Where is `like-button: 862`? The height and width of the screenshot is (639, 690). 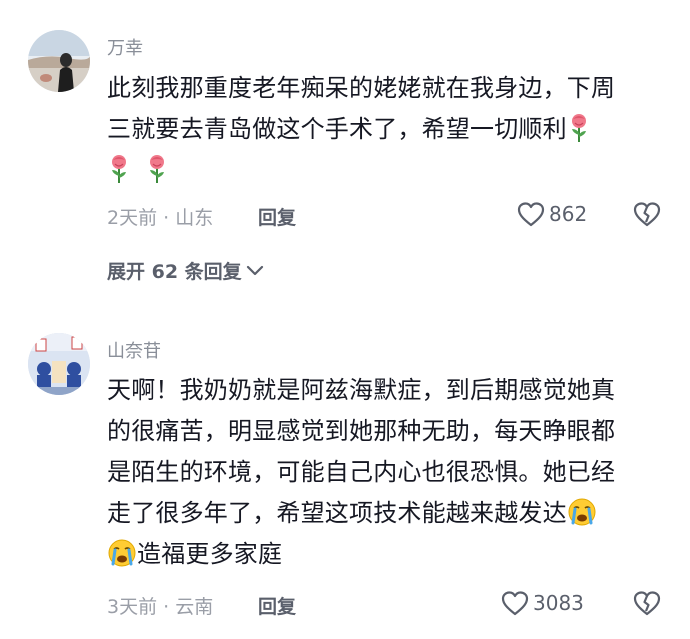 like-button: 862 is located at coordinates (551, 214).